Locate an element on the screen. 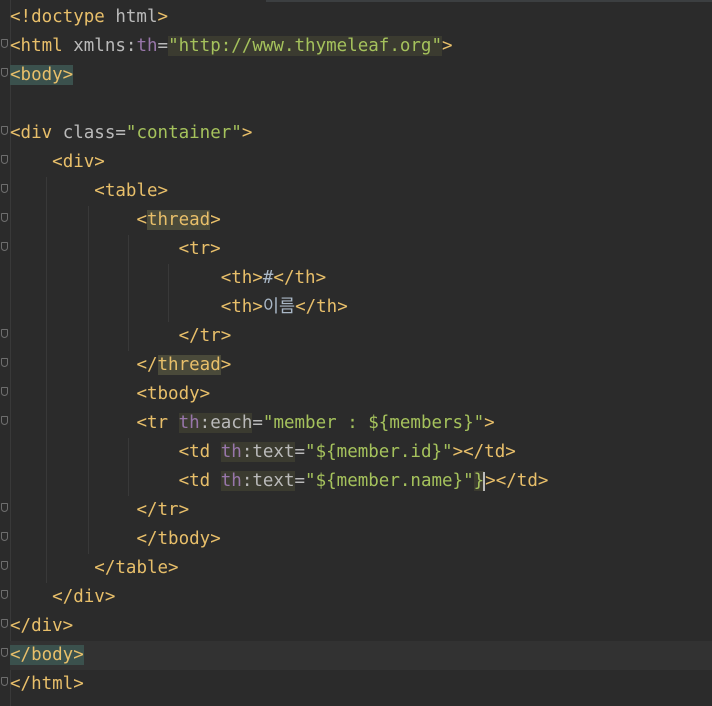 This screenshot has height=706, width=712. code-line: <!doctype html> is located at coordinates (361, 17).